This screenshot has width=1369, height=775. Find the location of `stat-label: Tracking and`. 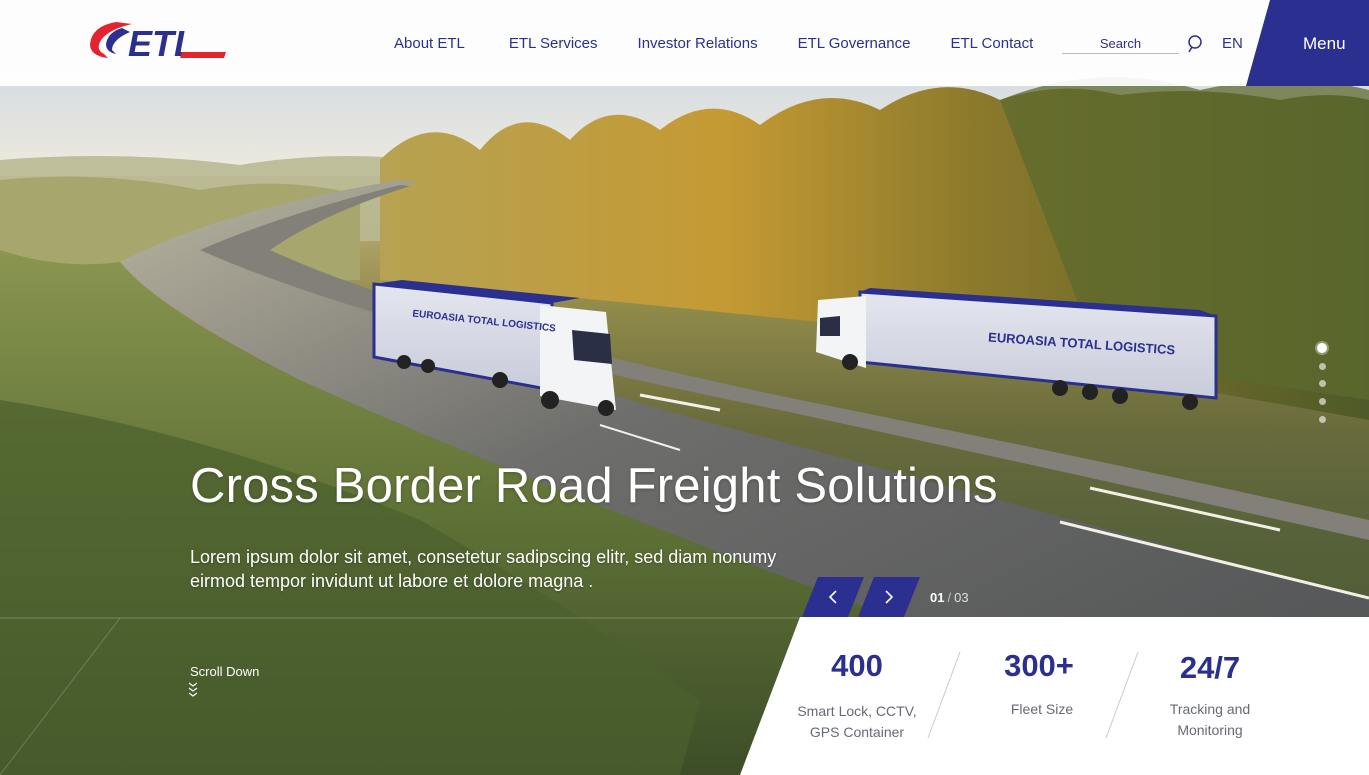

stat-label: Tracking and is located at coordinates (1210, 709).